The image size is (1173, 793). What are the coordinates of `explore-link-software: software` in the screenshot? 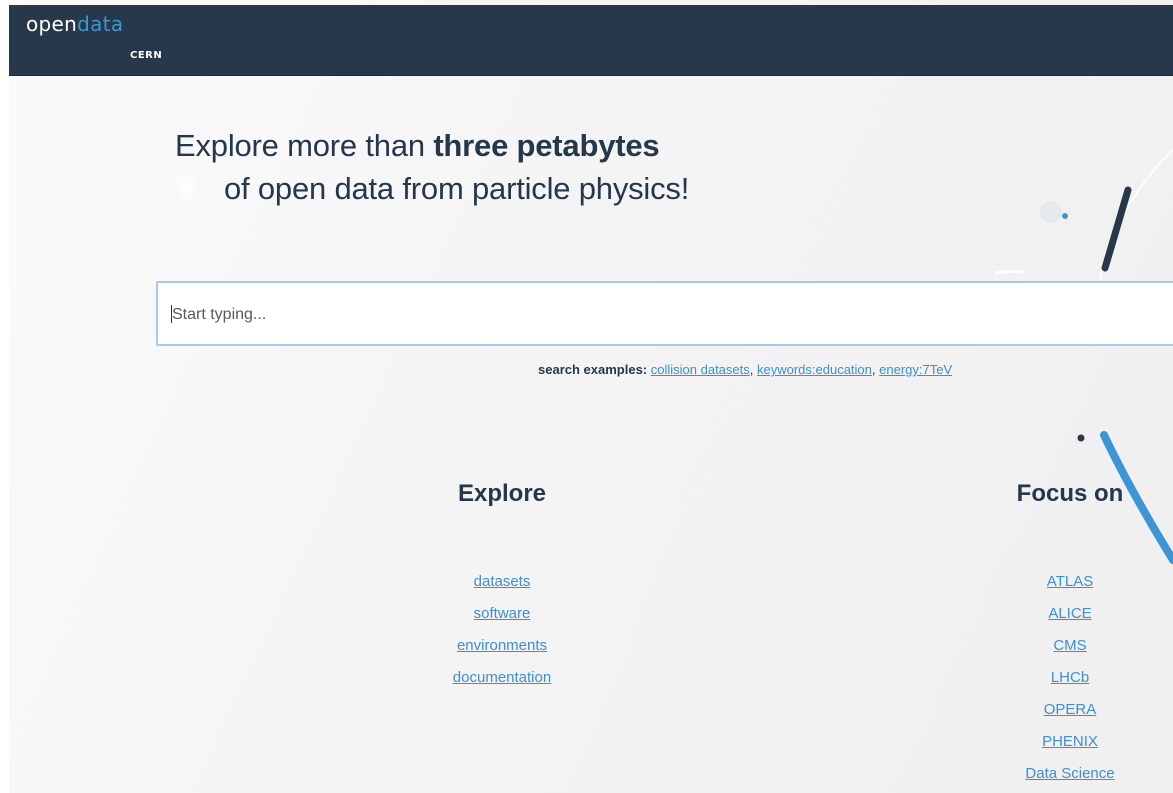 It's located at (502, 613).